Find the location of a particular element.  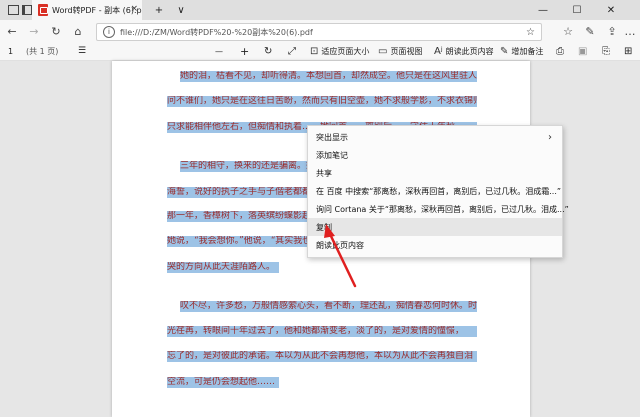

page-total: (共 1 页) is located at coordinates (42, 51).